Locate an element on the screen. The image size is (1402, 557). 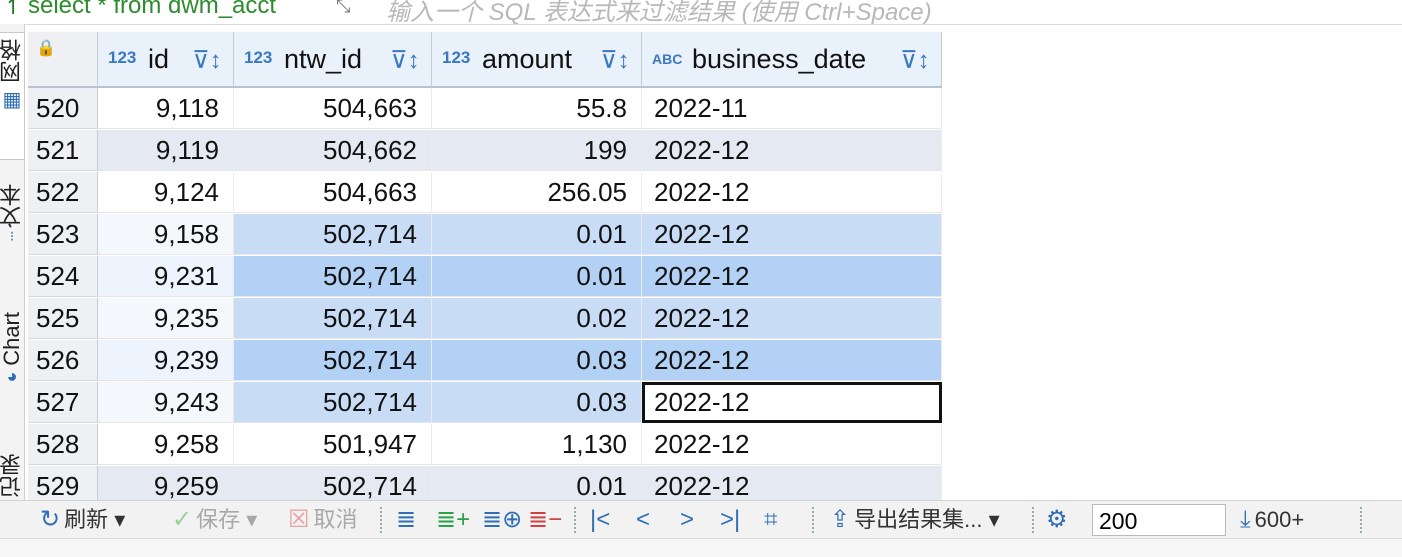
refresh-button: ↻ 刷新 ▾ is located at coordinates (82, 520).